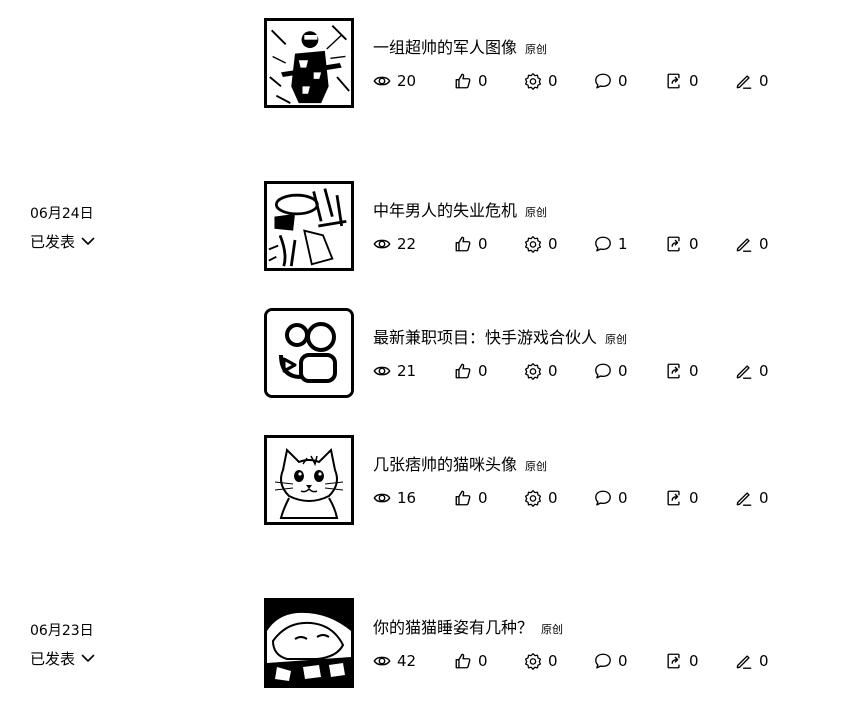 The image size is (860, 719). I want to click on man-sketch-image, so click(309, 226).